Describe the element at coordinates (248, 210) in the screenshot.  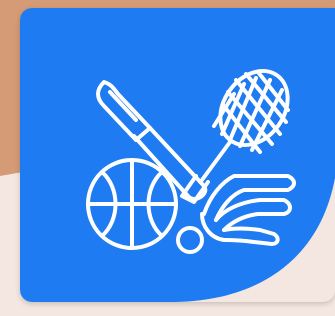
I see `shuttlecock-icon` at that location.